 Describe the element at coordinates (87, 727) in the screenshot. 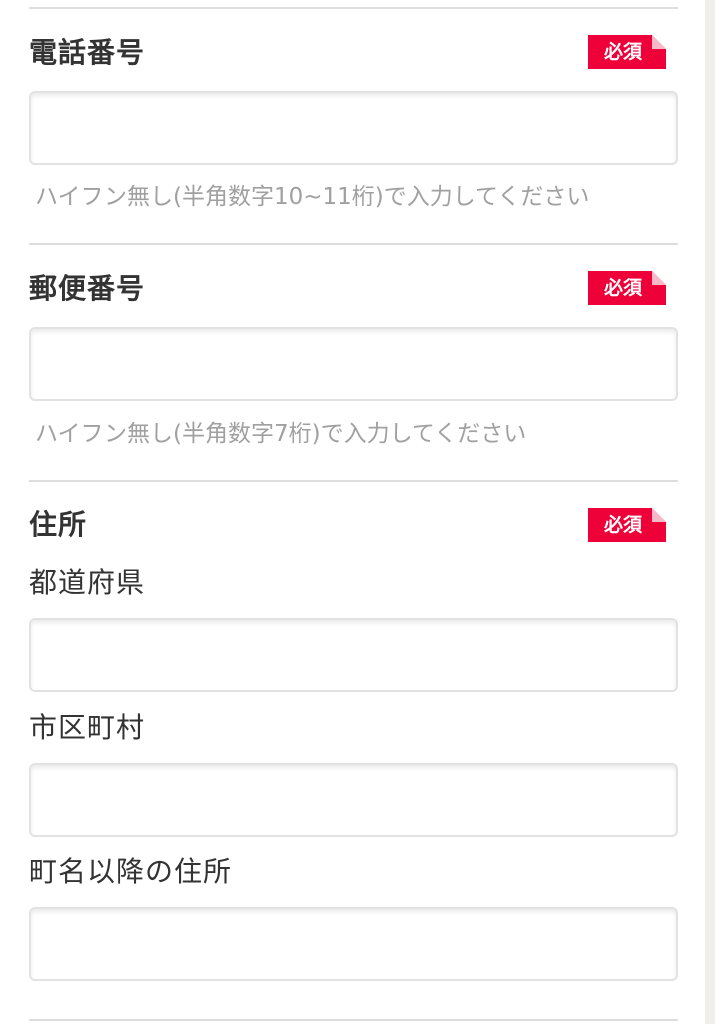

I see `city-label: 市区町村` at that location.